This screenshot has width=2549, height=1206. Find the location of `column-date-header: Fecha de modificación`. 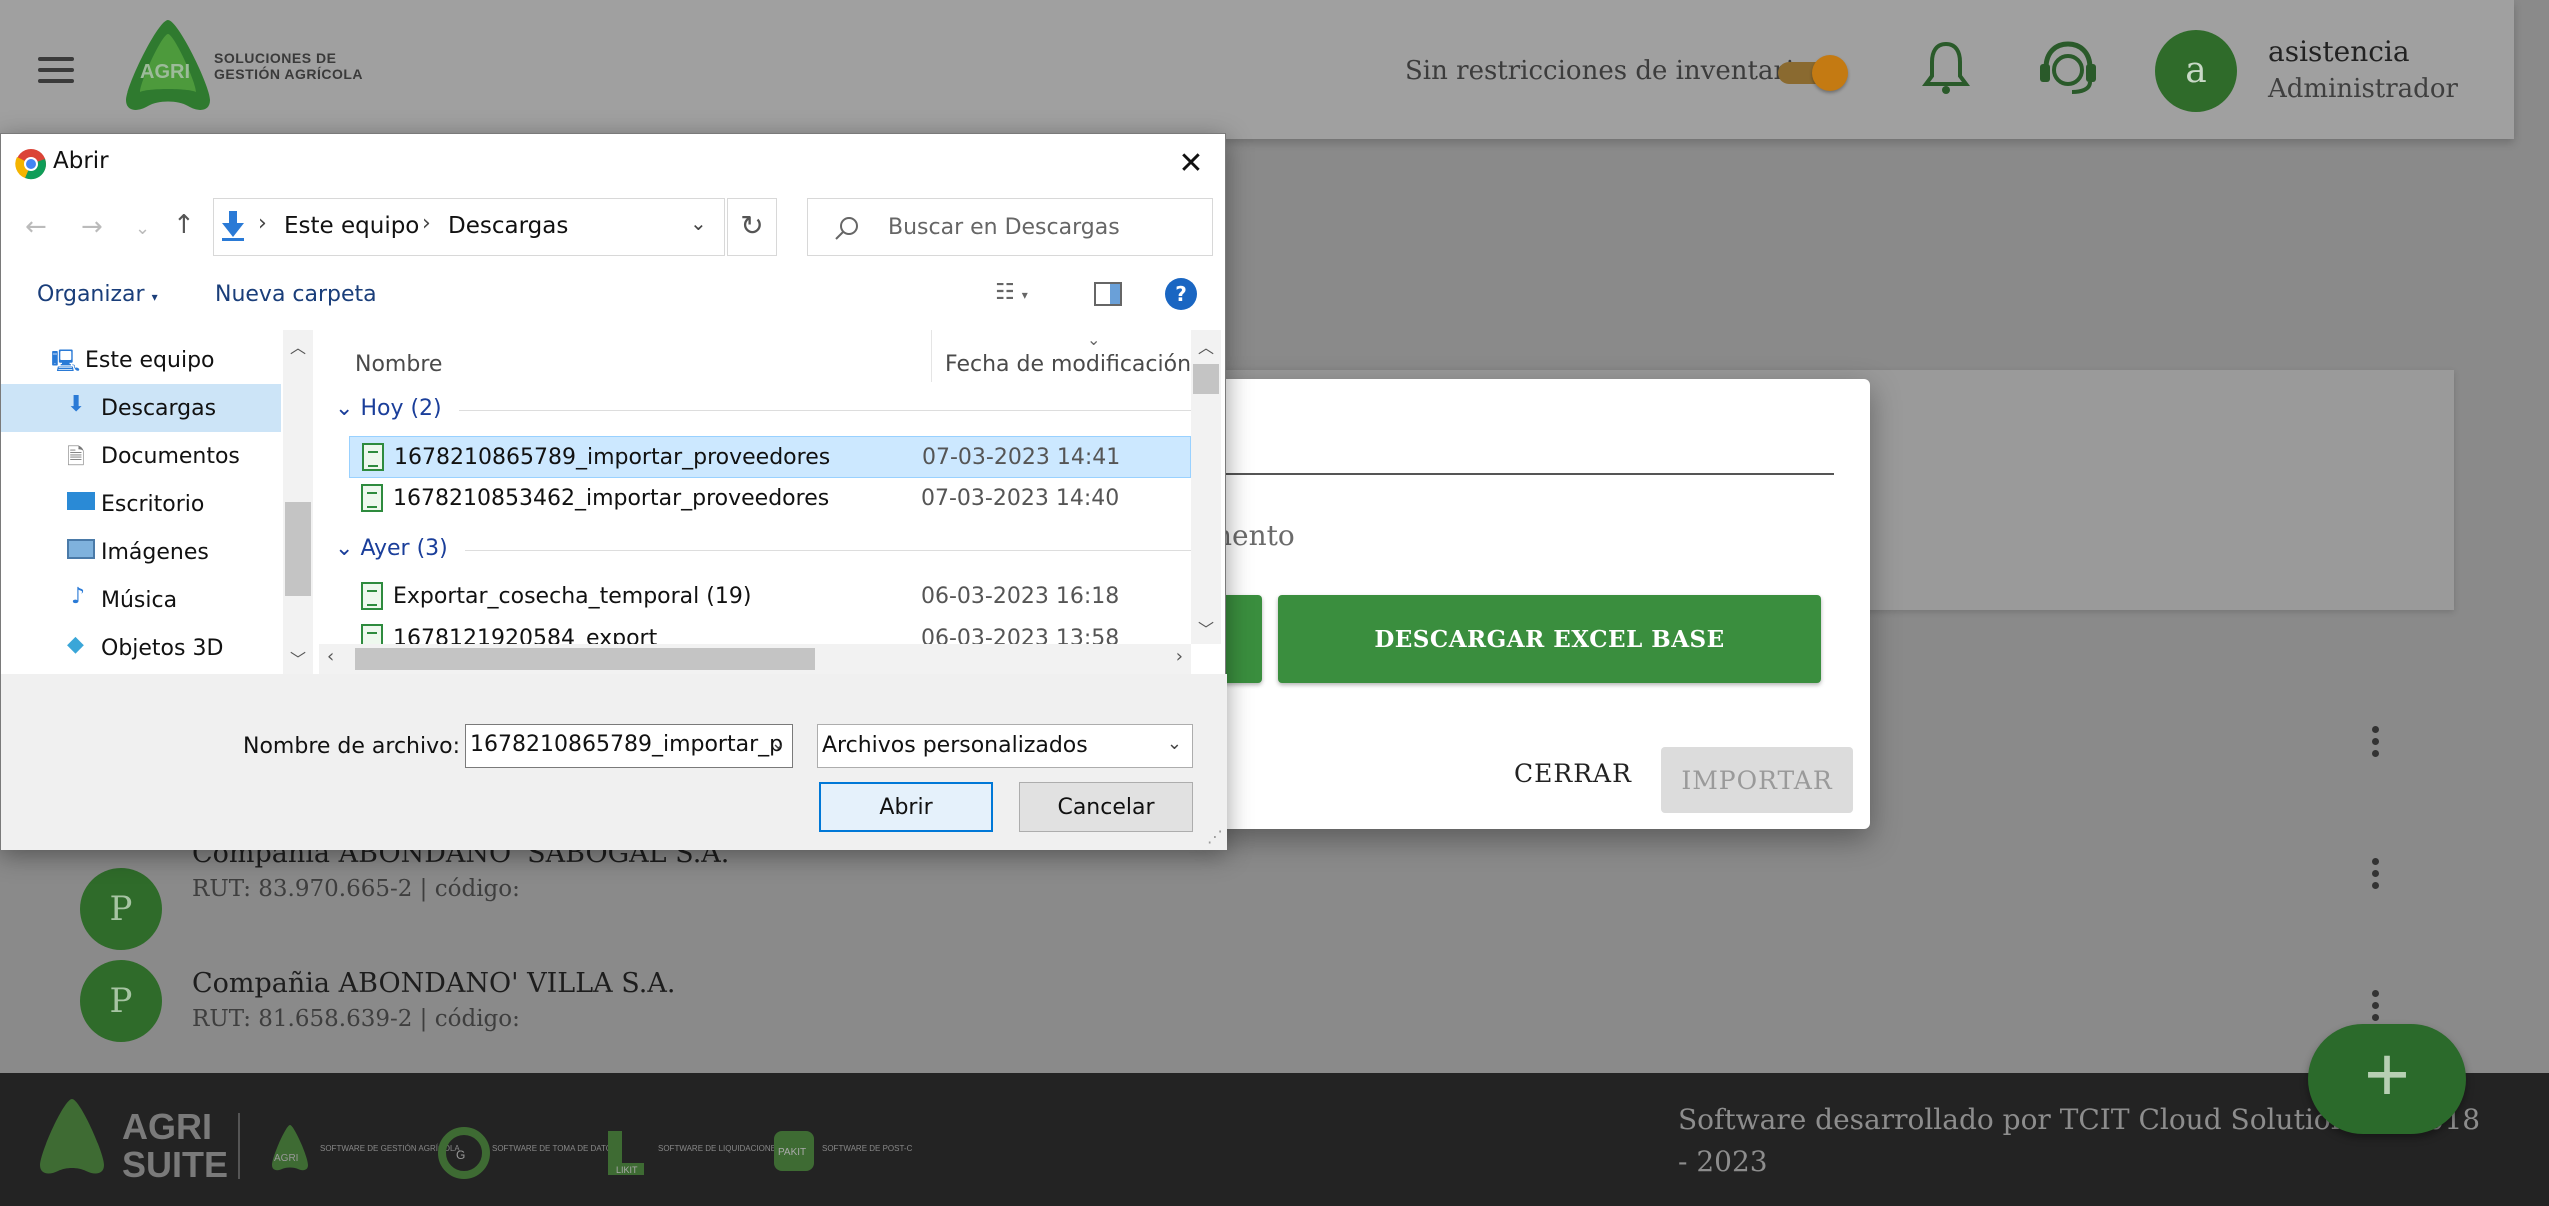

column-date-header: Fecha de modificación is located at coordinates (1068, 364).